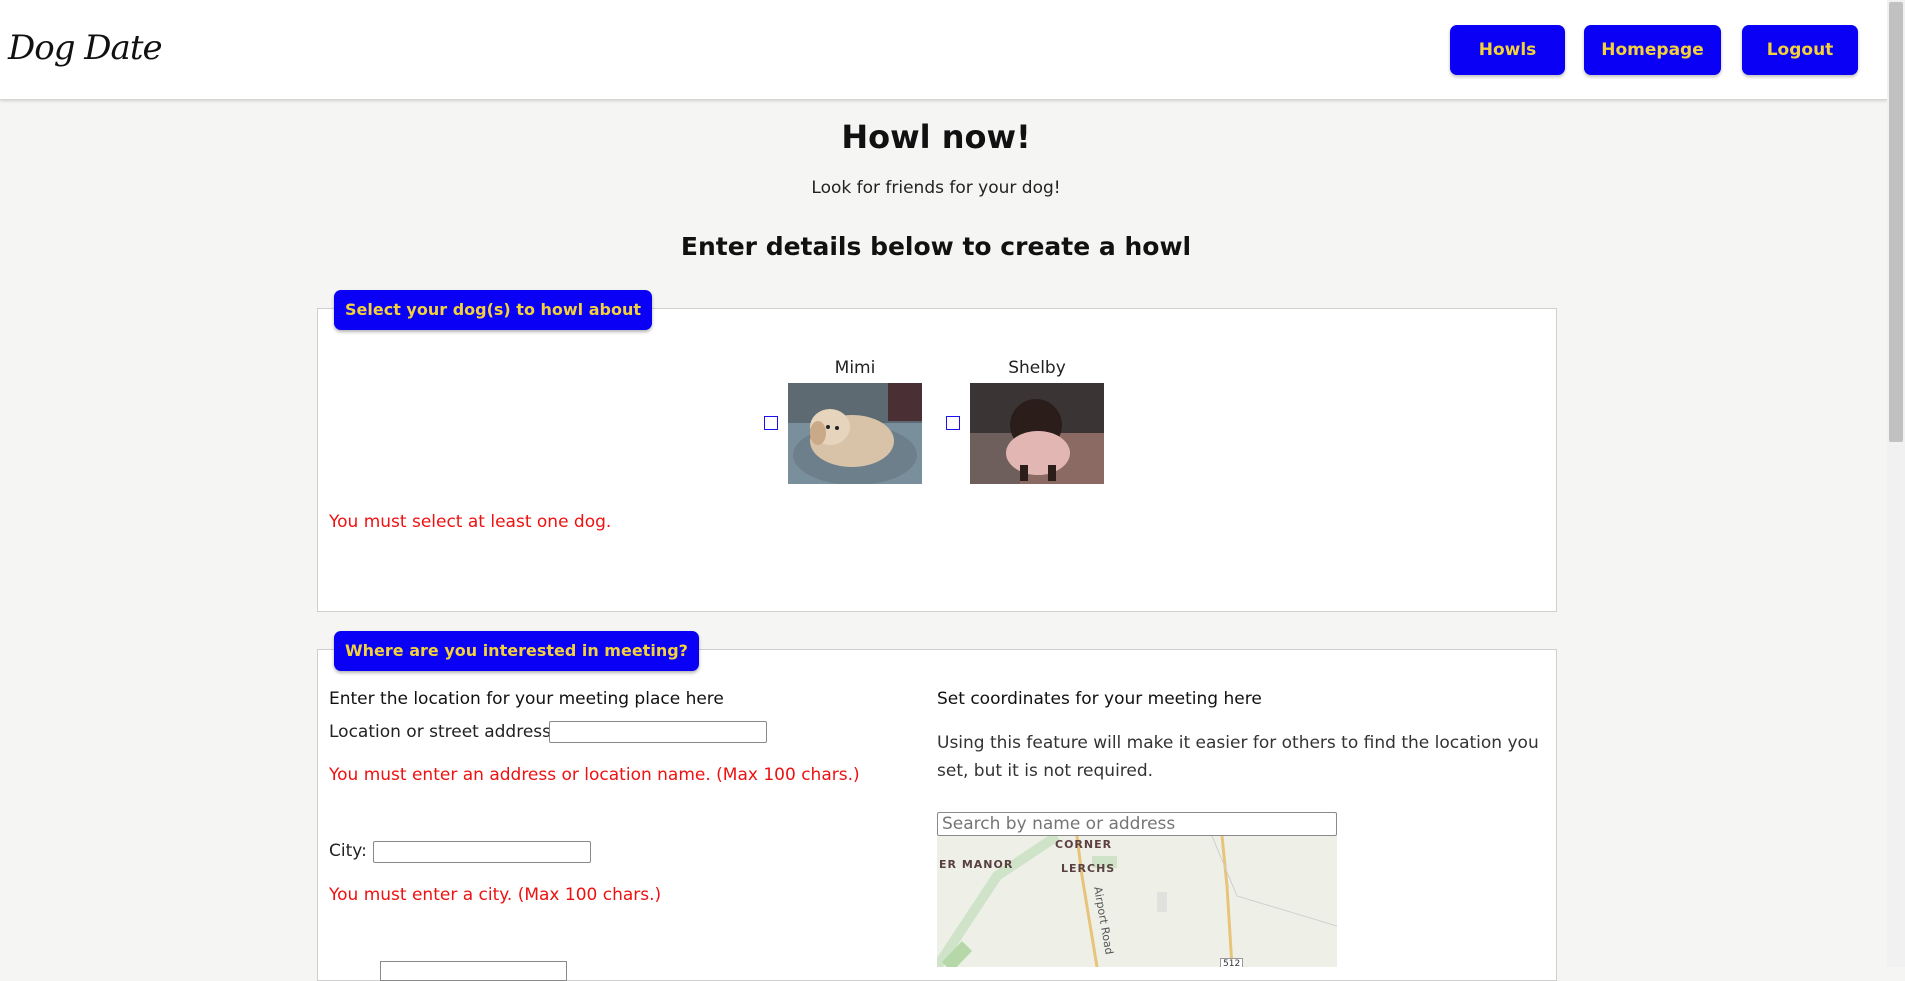  I want to click on dog-select-legend: Select your dog(s) to howl about, so click(493, 310).